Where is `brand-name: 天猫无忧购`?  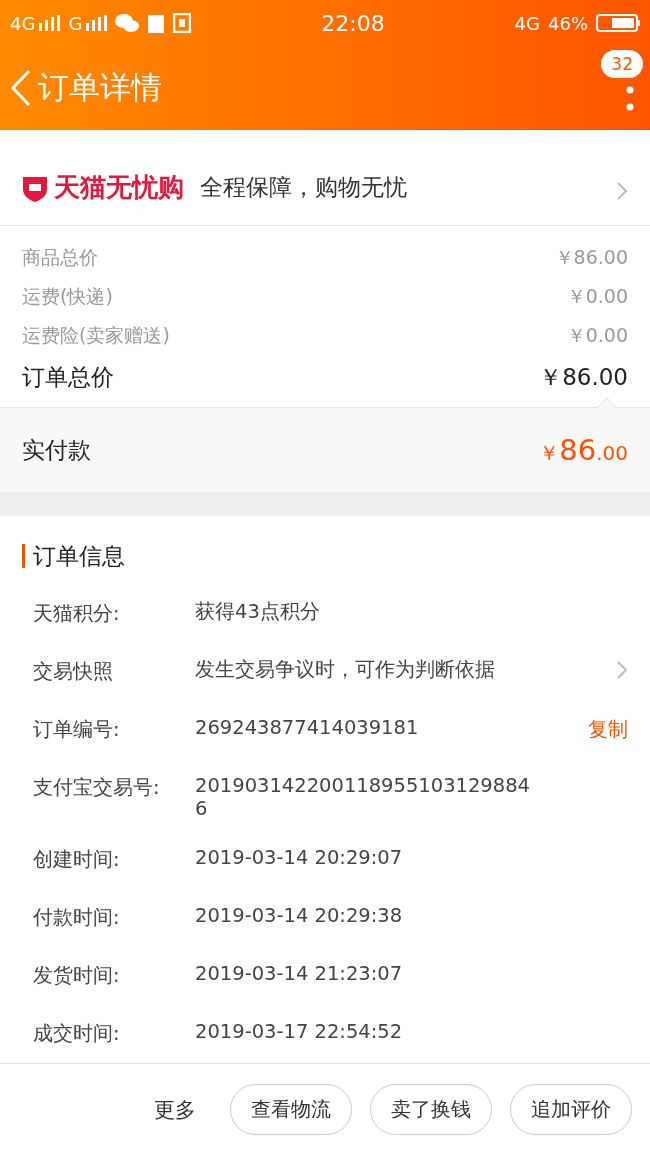
brand-name: 天猫无忧购 is located at coordinates (119, 187).